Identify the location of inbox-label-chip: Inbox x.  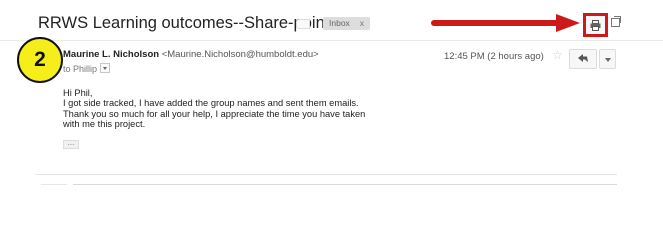
(347, 23).